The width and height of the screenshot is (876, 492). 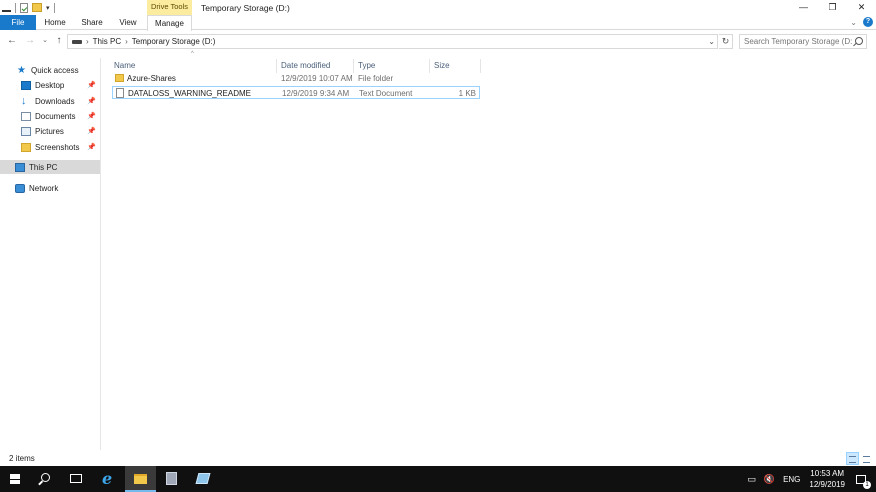 I want to click on restore-button: ❐, so click(x=832, y=7).